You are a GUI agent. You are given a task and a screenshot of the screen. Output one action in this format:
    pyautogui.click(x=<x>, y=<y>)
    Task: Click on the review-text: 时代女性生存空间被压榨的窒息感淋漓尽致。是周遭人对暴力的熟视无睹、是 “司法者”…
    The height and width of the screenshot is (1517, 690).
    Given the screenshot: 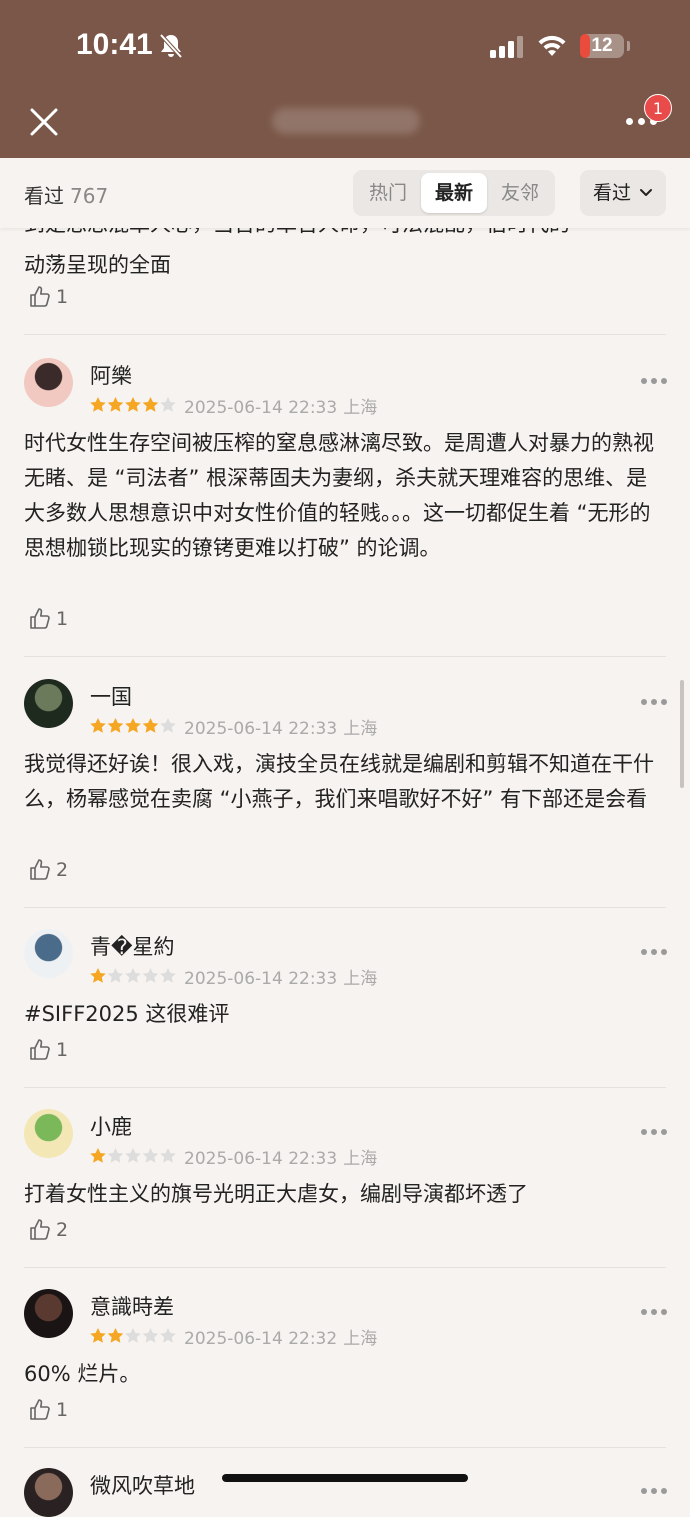 What is the action you would take?
    pyautogui.click(x=339, y=495)
    